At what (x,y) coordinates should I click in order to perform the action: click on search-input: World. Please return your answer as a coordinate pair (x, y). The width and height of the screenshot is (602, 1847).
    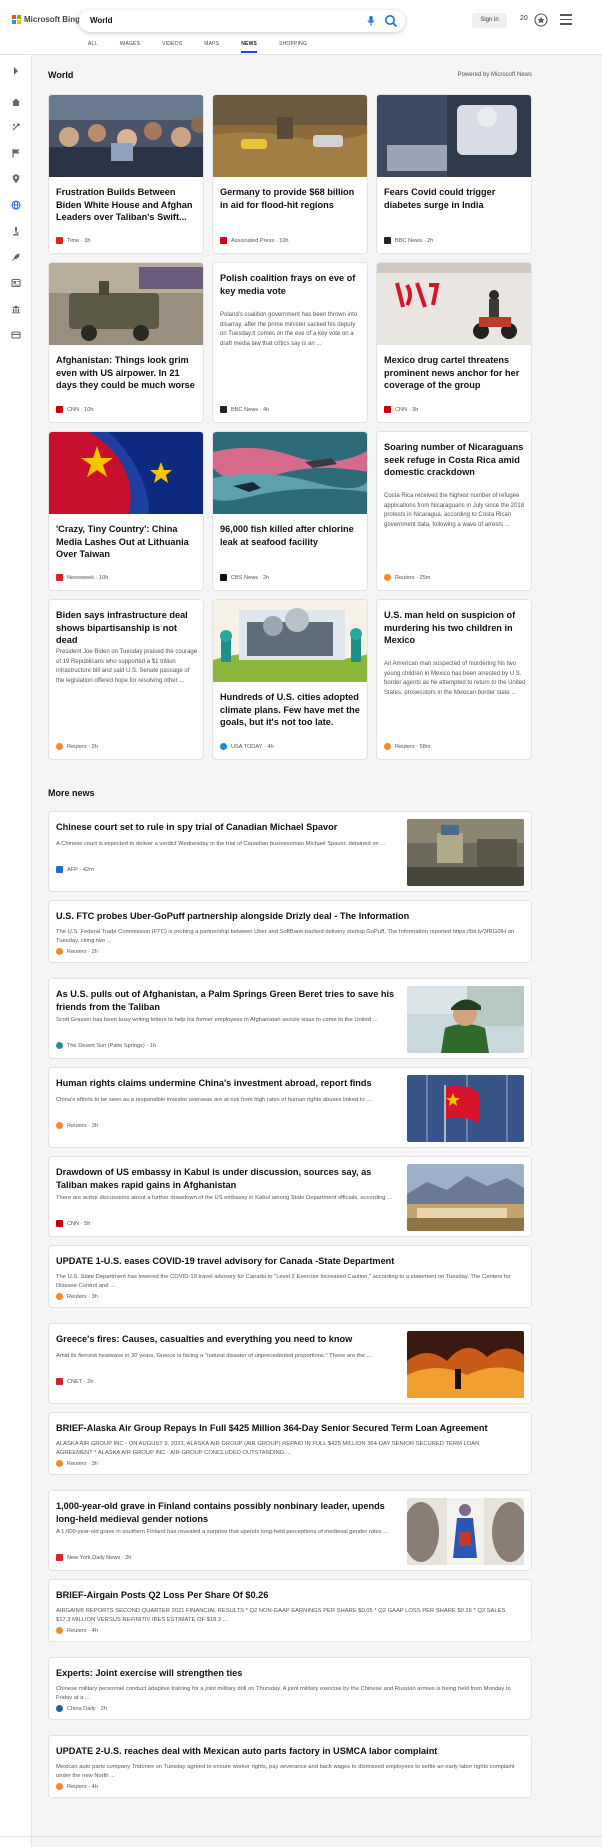
    Looking at the image, I should click on (101, 20).